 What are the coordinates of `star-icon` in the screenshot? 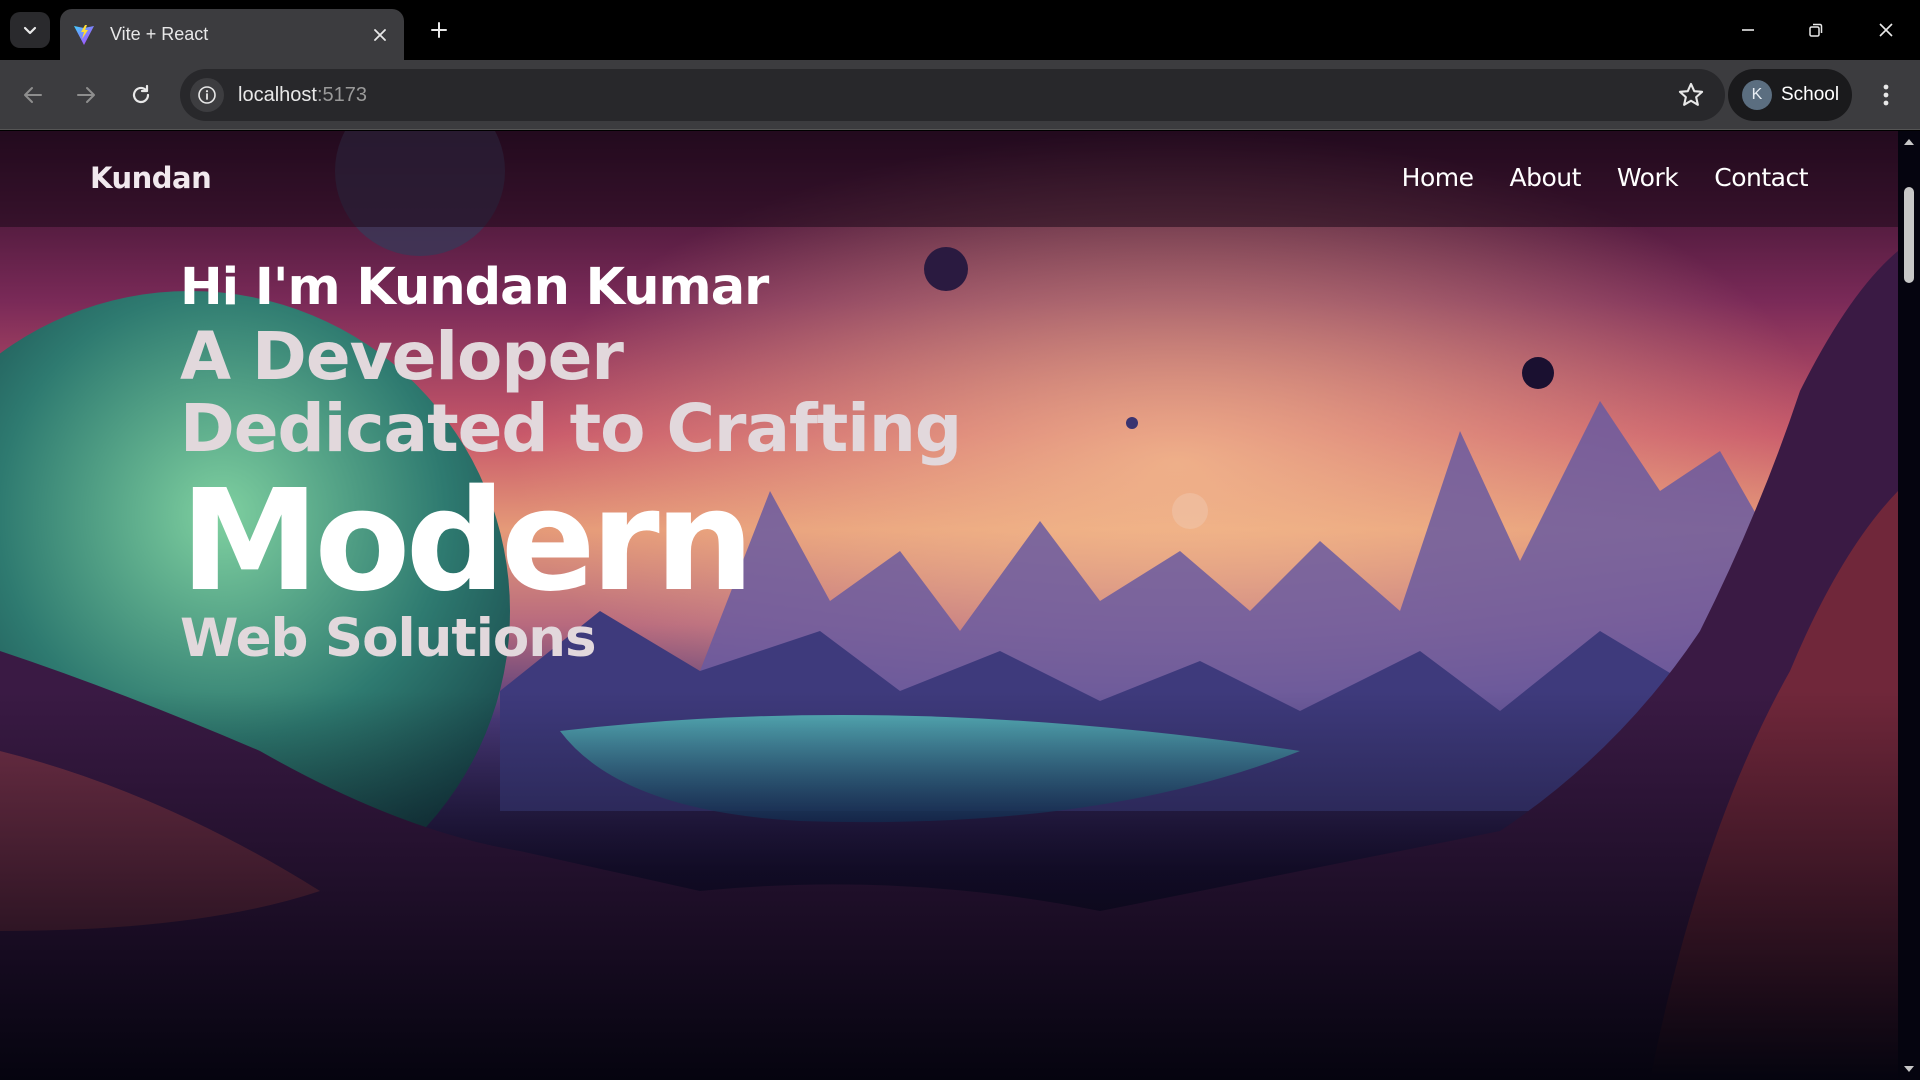 It's located at (1691, 95).